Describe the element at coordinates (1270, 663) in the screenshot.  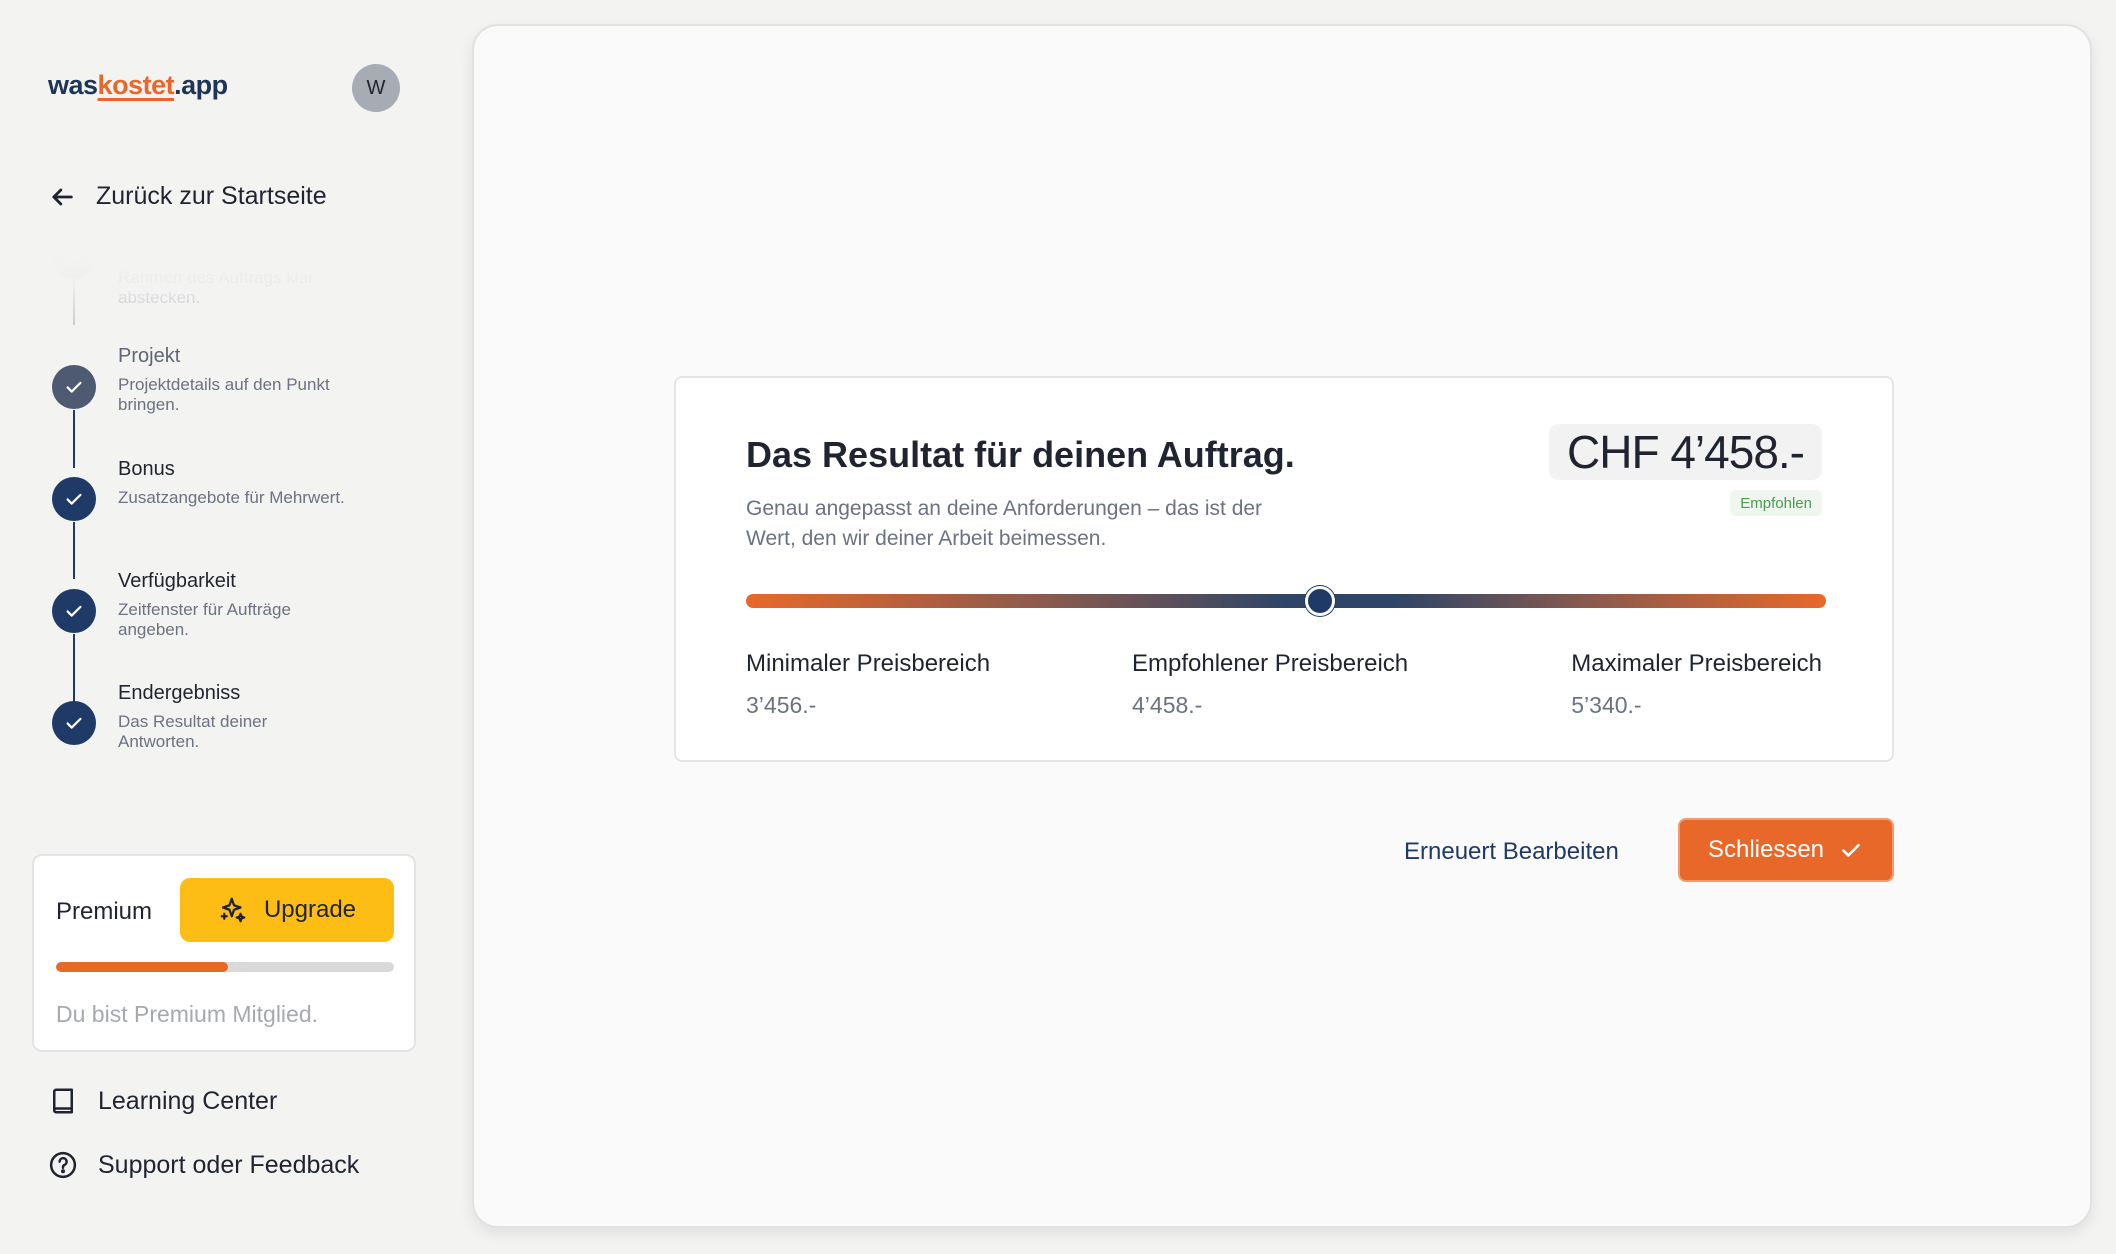
I see `recommended-price-label: Empfohlener Preisbereich` at that location.